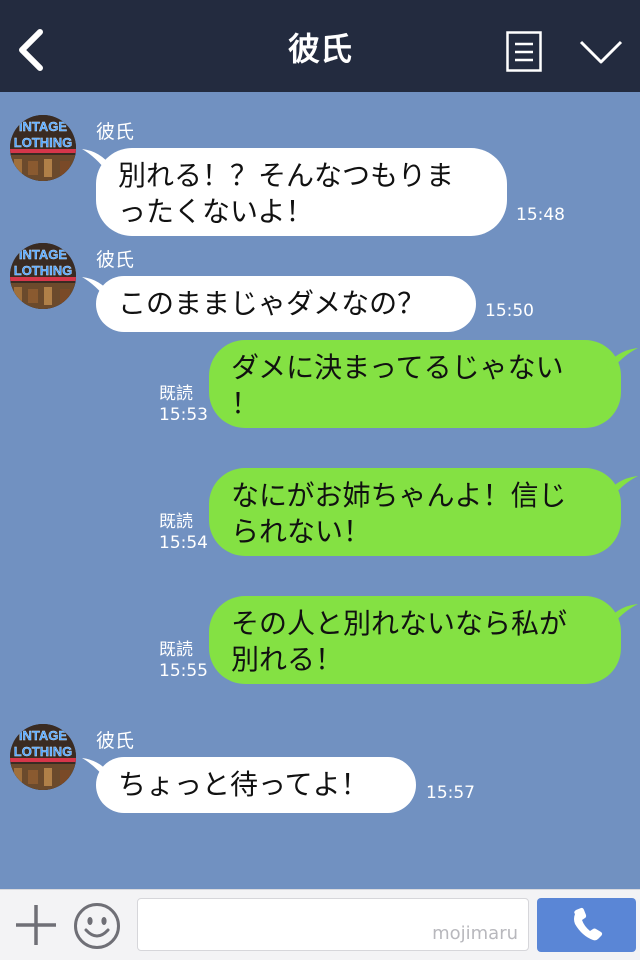 The height and width of the screenshot is (960, 640). I want to click on message-time: 15:55, so click(183, 671).